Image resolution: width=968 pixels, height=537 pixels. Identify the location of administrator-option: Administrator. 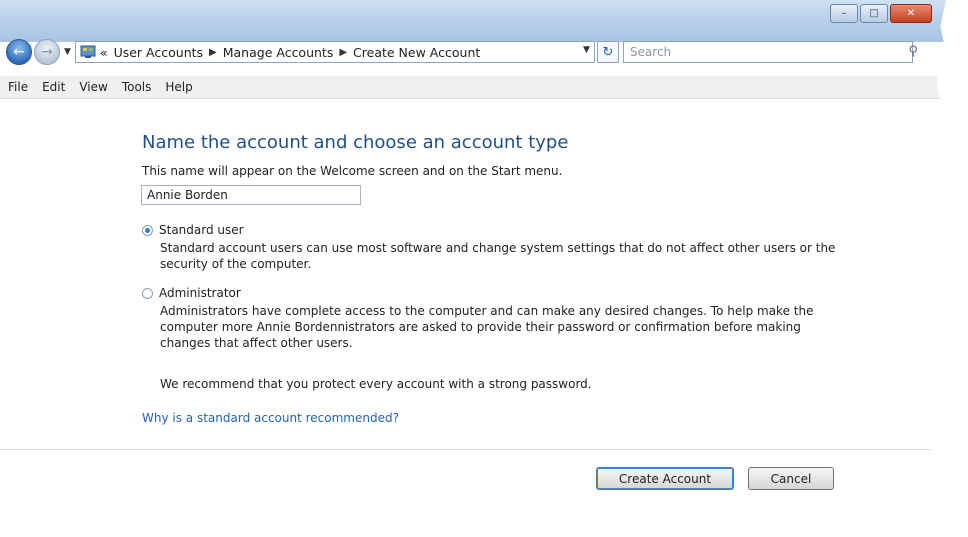
(191, 293).